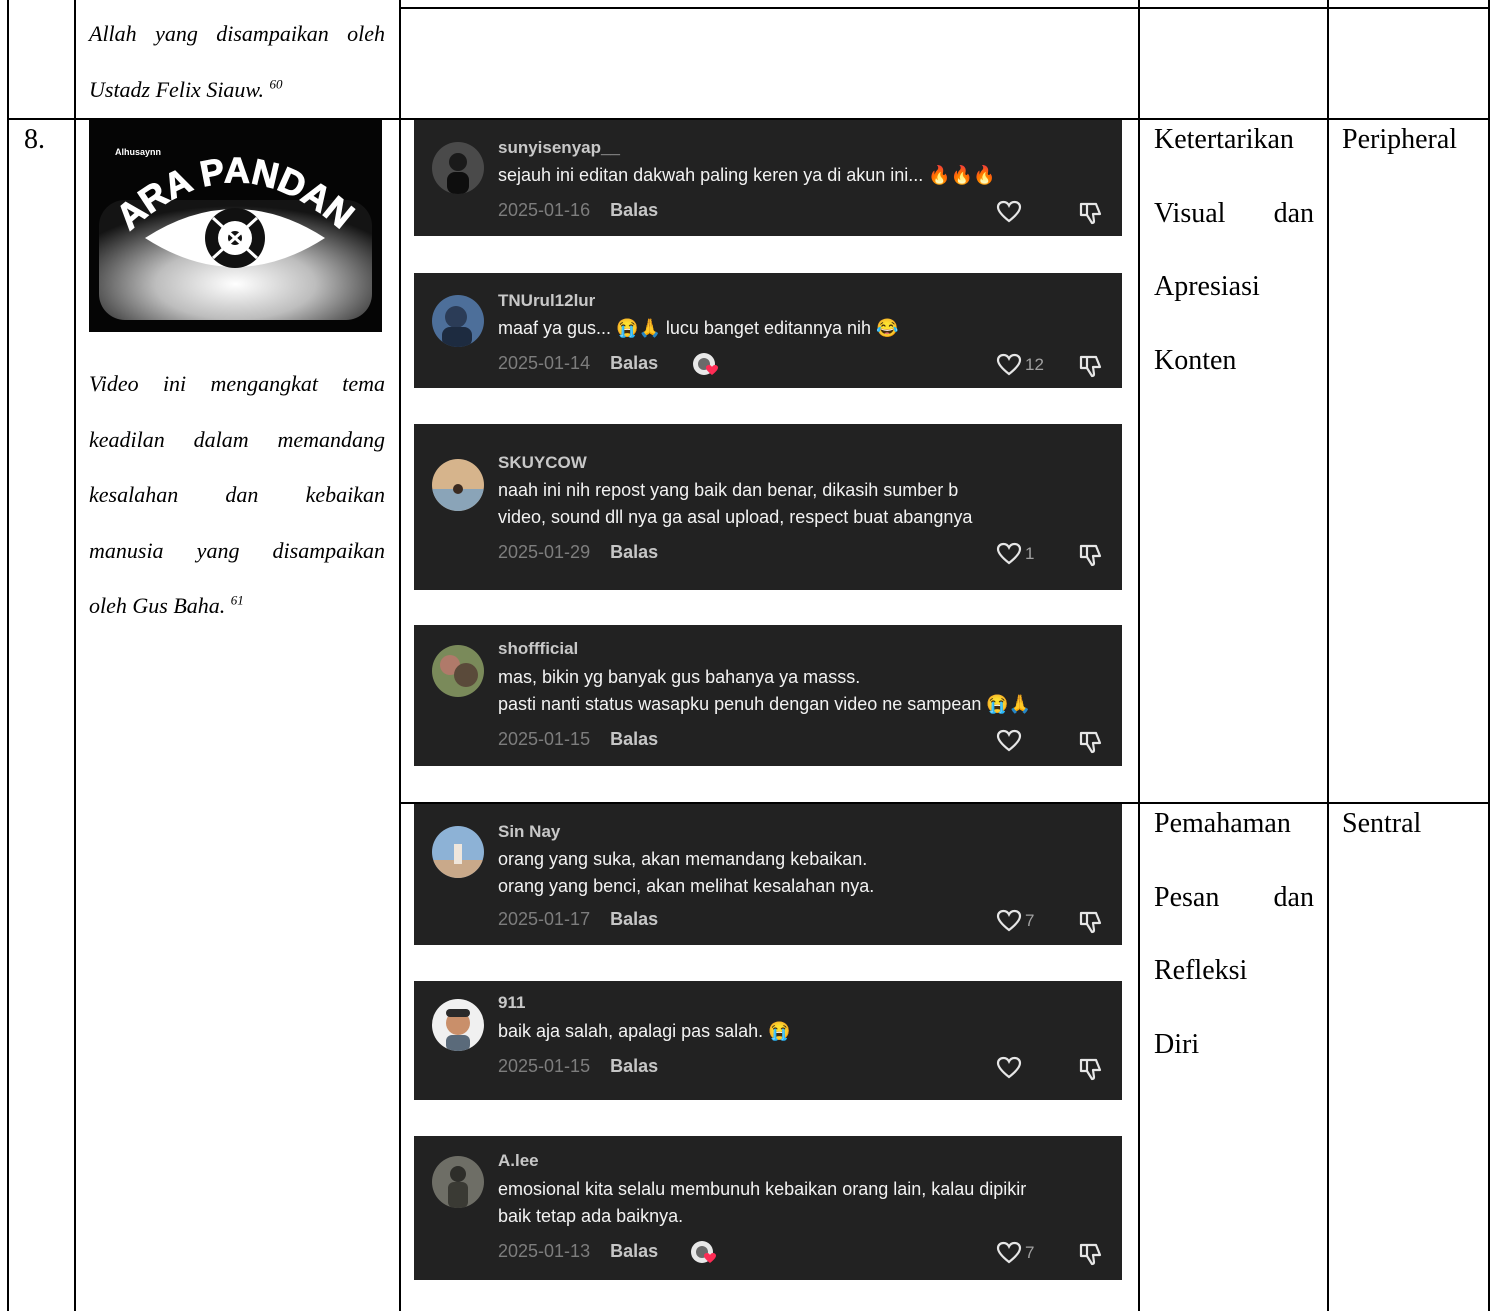 Image resolution: width=1492 pixels, height=1311 pixels. What do you see at coordinates (546, 301) in the screenshot?
I see `comment-username: TNUrul12lur` at bounding box center [546, 301].